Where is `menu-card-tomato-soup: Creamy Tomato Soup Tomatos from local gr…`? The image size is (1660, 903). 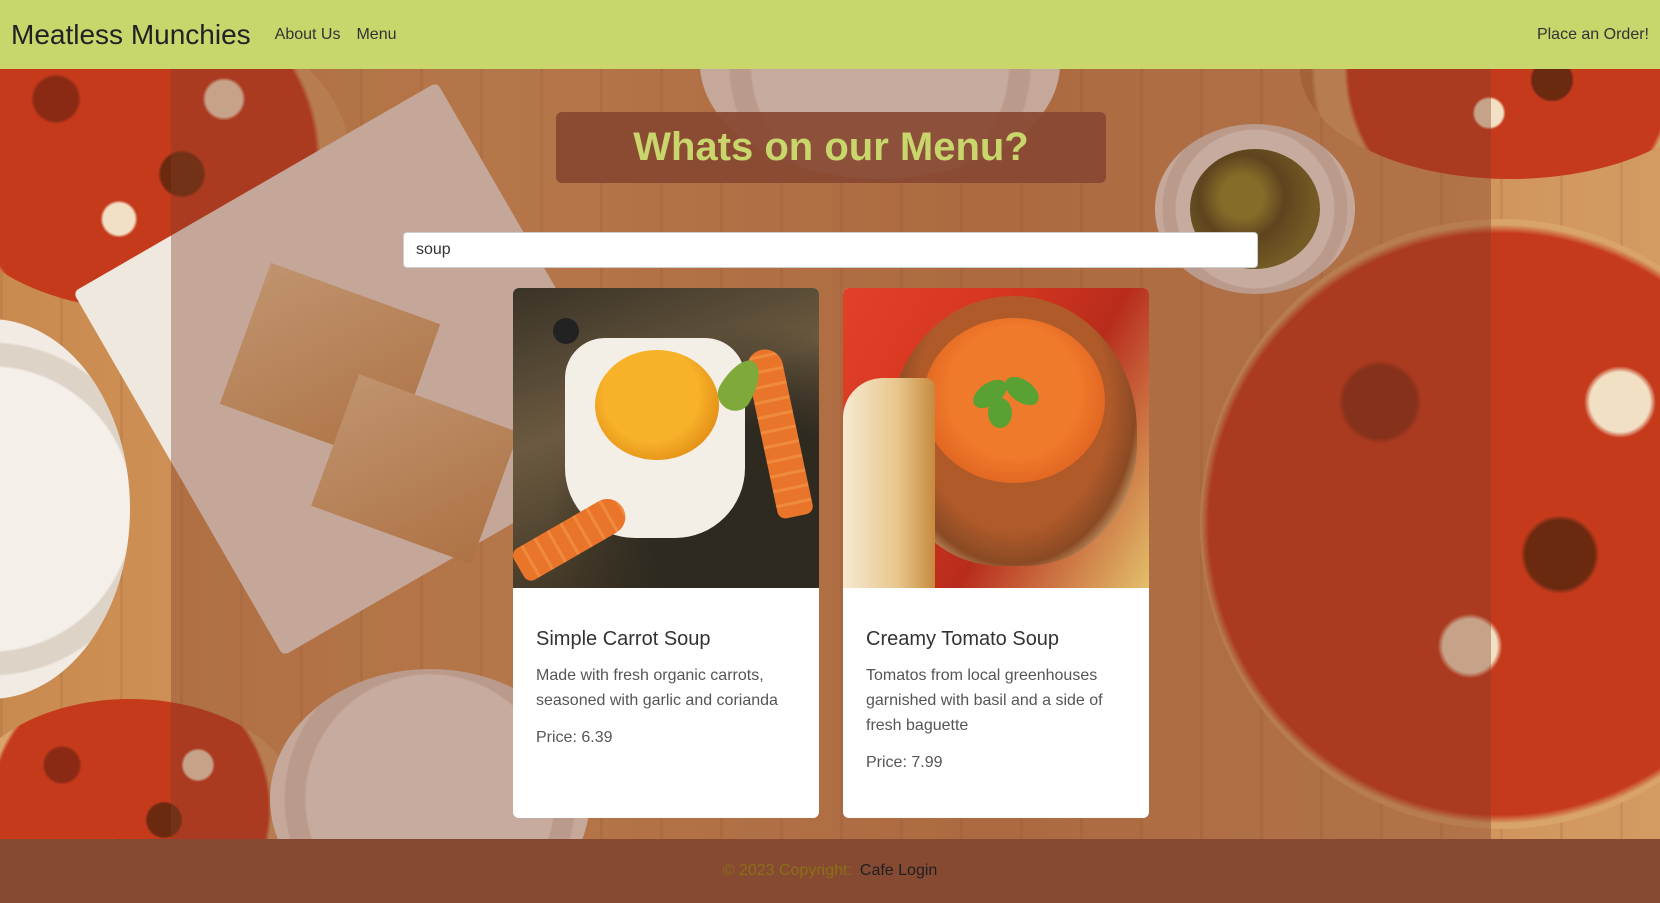 menu-card-tomato-soup: Creamy Tomato Soup Tomatos from local gr… is located at coordinates (996, 553).